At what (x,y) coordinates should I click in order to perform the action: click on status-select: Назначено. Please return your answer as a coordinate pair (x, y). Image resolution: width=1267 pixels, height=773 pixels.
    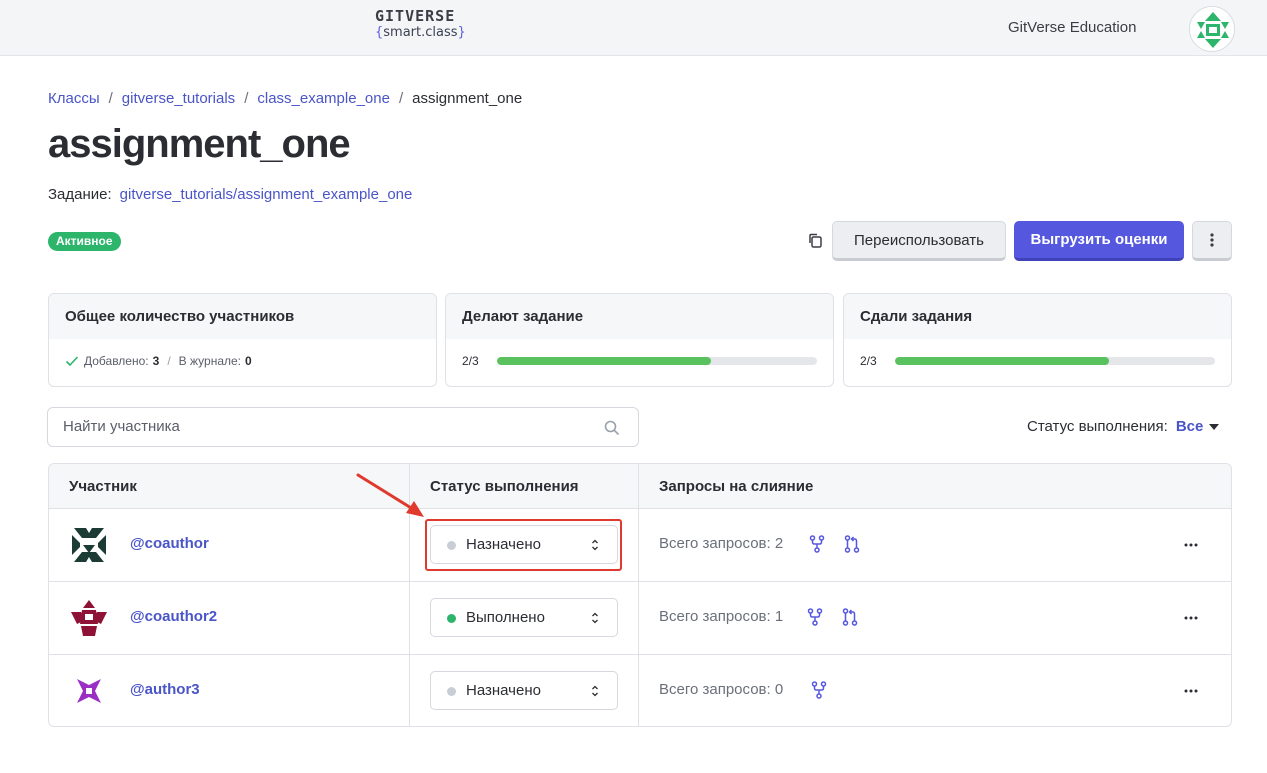
    Looking at the image, I should click on (524, 690).